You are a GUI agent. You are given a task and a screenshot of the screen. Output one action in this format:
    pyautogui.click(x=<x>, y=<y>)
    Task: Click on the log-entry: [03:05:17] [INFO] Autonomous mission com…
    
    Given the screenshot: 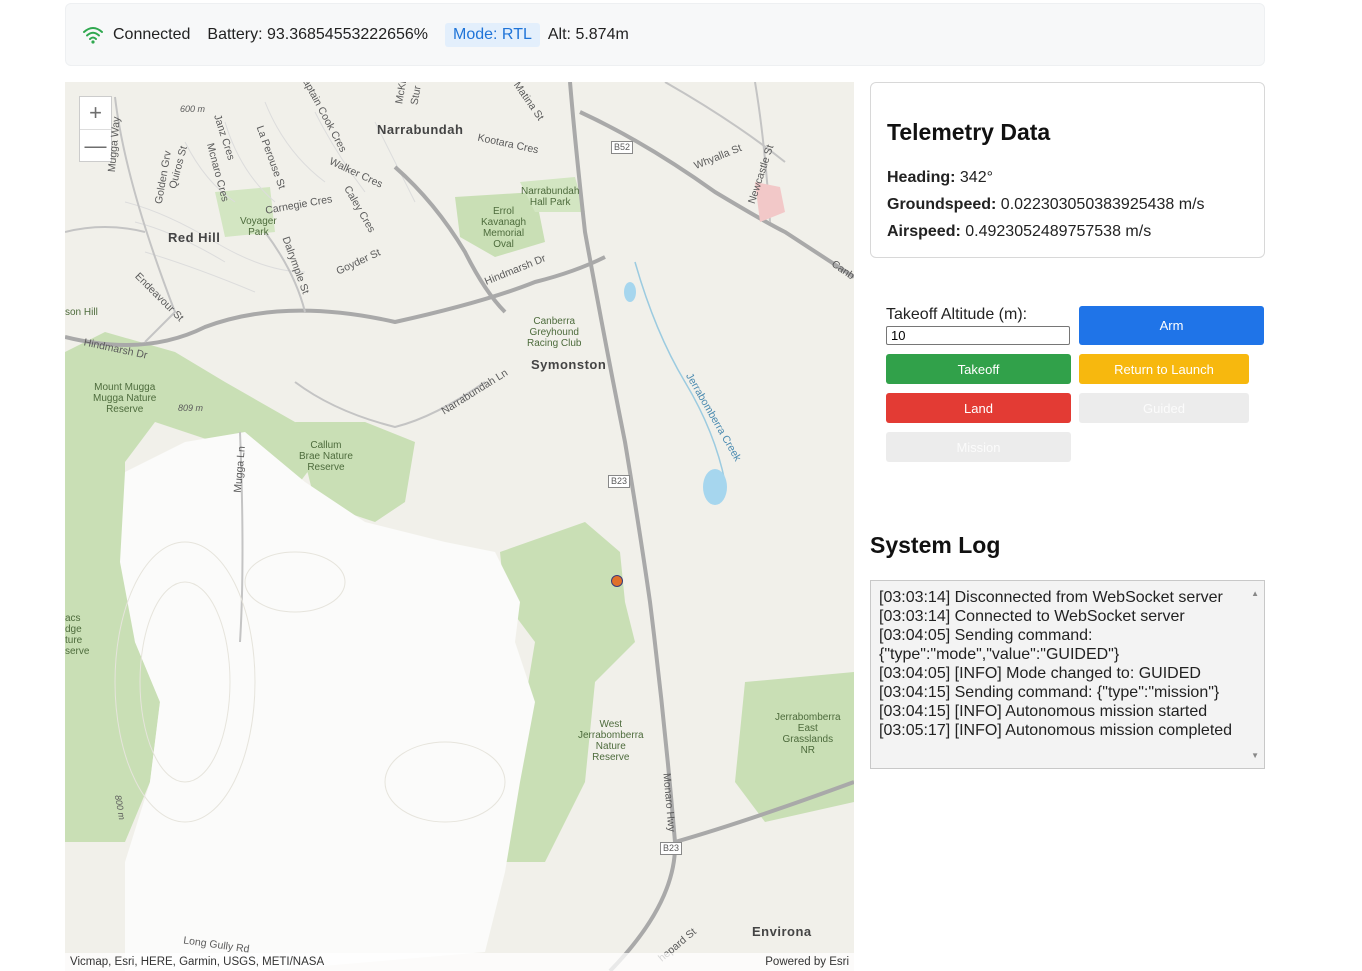 What is the action you would take?
    pyautogui.click(x=1056, y=730)
    